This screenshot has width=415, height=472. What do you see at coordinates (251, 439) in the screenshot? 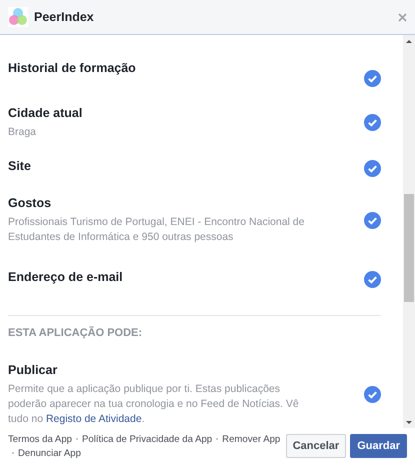
I see `footer-link: Remover App` at bounding box center [251, 439].